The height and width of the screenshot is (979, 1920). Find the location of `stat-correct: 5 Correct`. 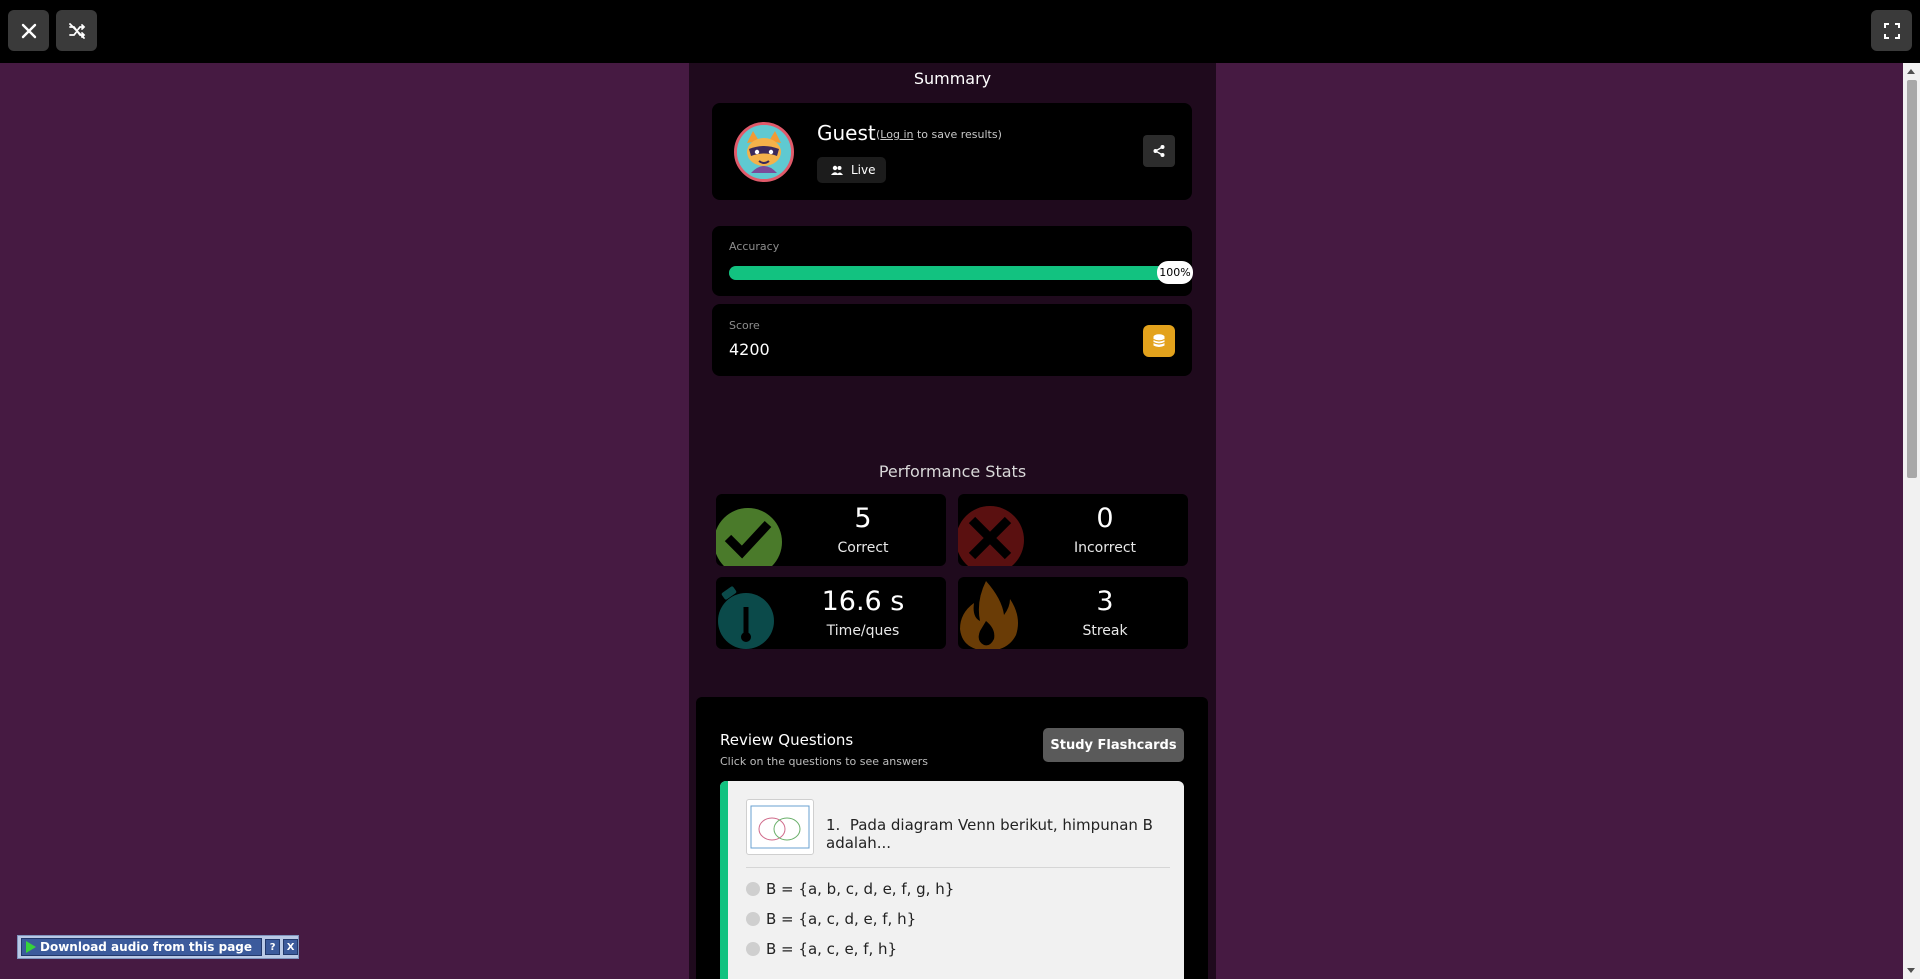

stat-correct: 5 Correct is located at coordinates (831, 530).